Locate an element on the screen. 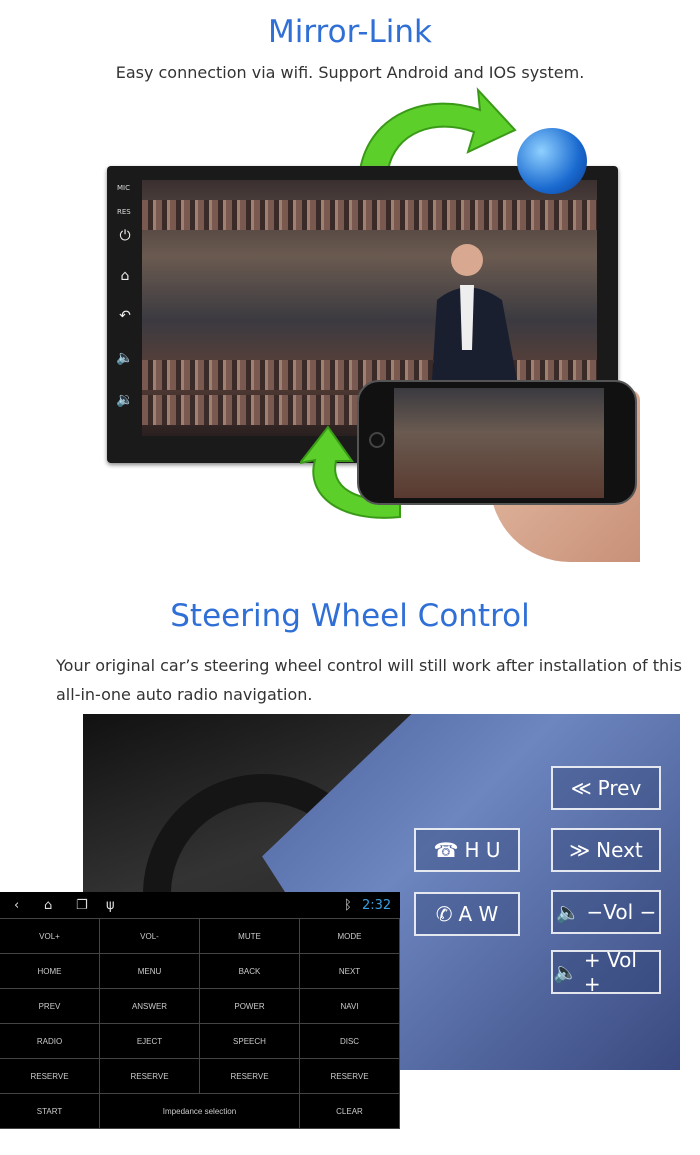 This screenshot has height=1155, width=700. volume-down-icon: 🔉 is located at coordinates (125, 400).